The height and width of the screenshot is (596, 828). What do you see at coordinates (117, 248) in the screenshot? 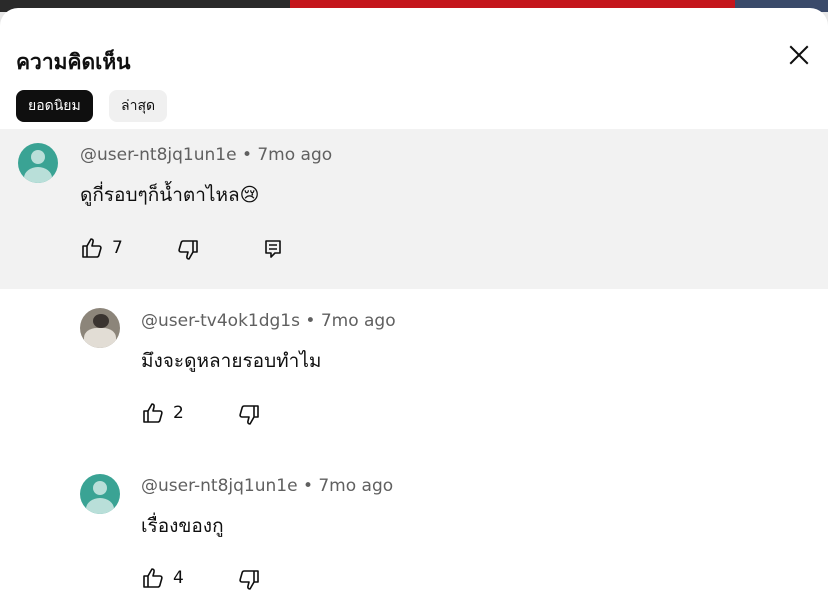
I see `like-count: 7` at bounding box center [117, 248].